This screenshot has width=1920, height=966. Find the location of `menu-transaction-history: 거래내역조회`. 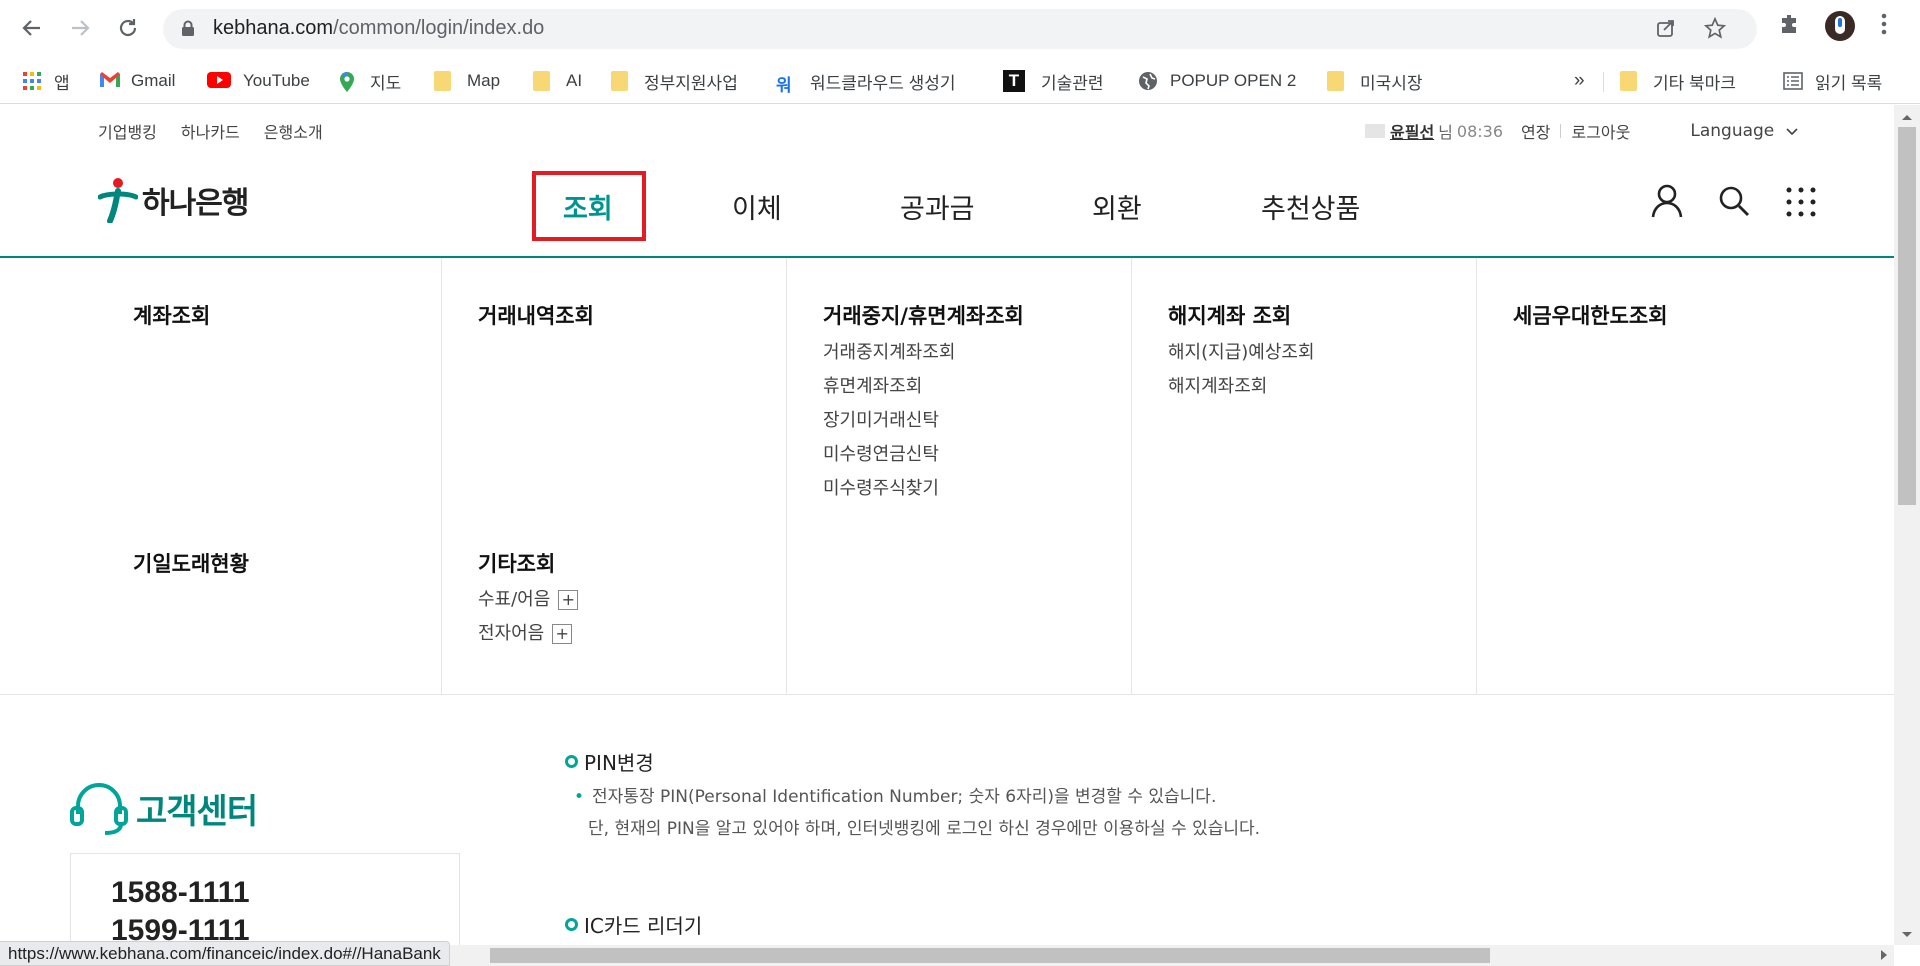

menu-transaction-history: 거래내역조회 is located at coordinates (536, 315).